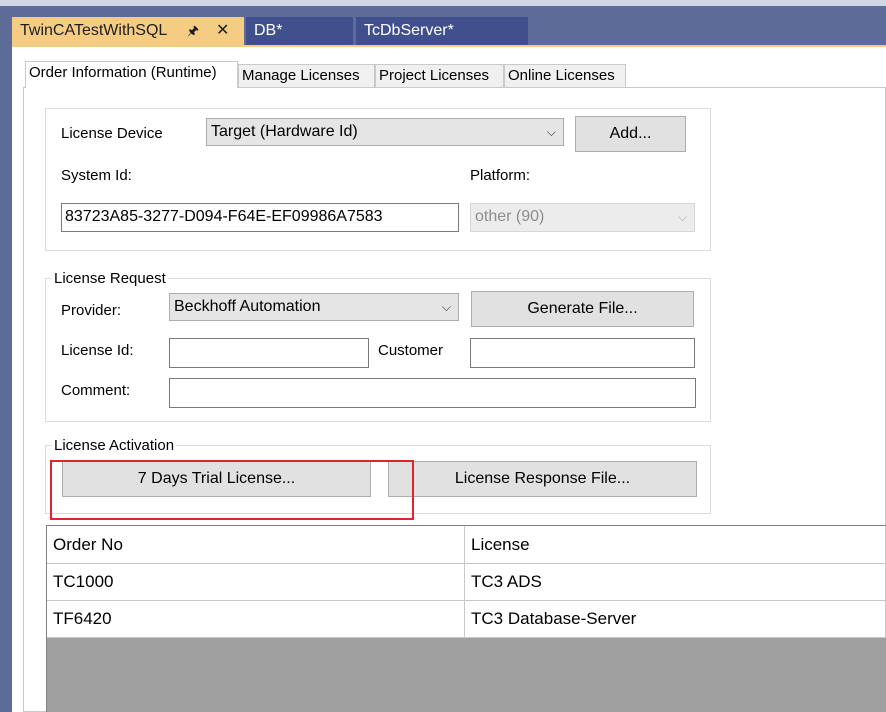  What do you see at coordinates (96, 175) in the screenshot?
I see `system-id-label: System Id:` at bounding box center [96, 175].